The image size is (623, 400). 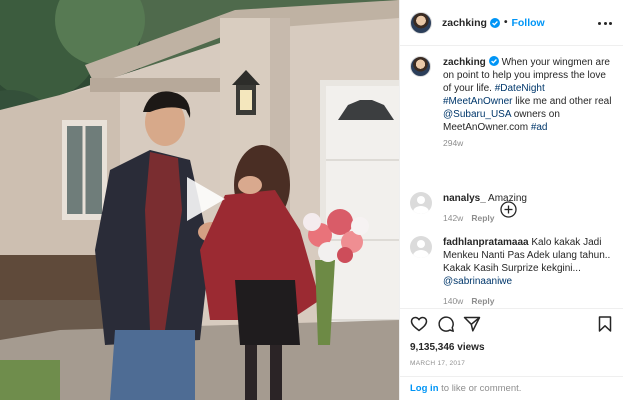 What do you see at coordinates (539, 127) in the screenshot?
I see `hashtag-ad: #ad` at bounding box center [539, 127].